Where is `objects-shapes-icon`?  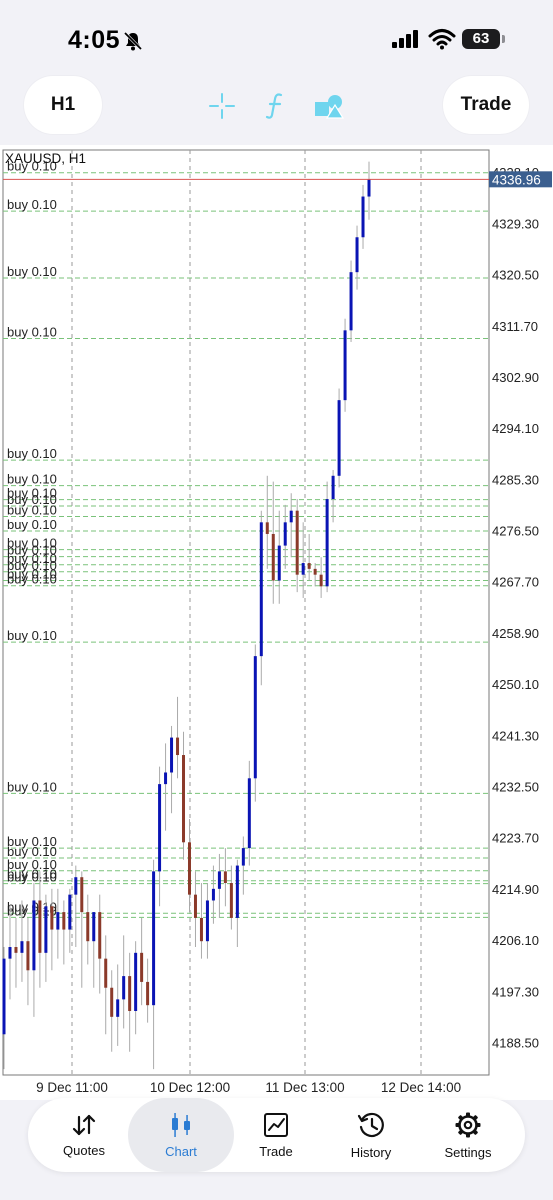
objects-shapes-icon is located at coordinates (329, 106).